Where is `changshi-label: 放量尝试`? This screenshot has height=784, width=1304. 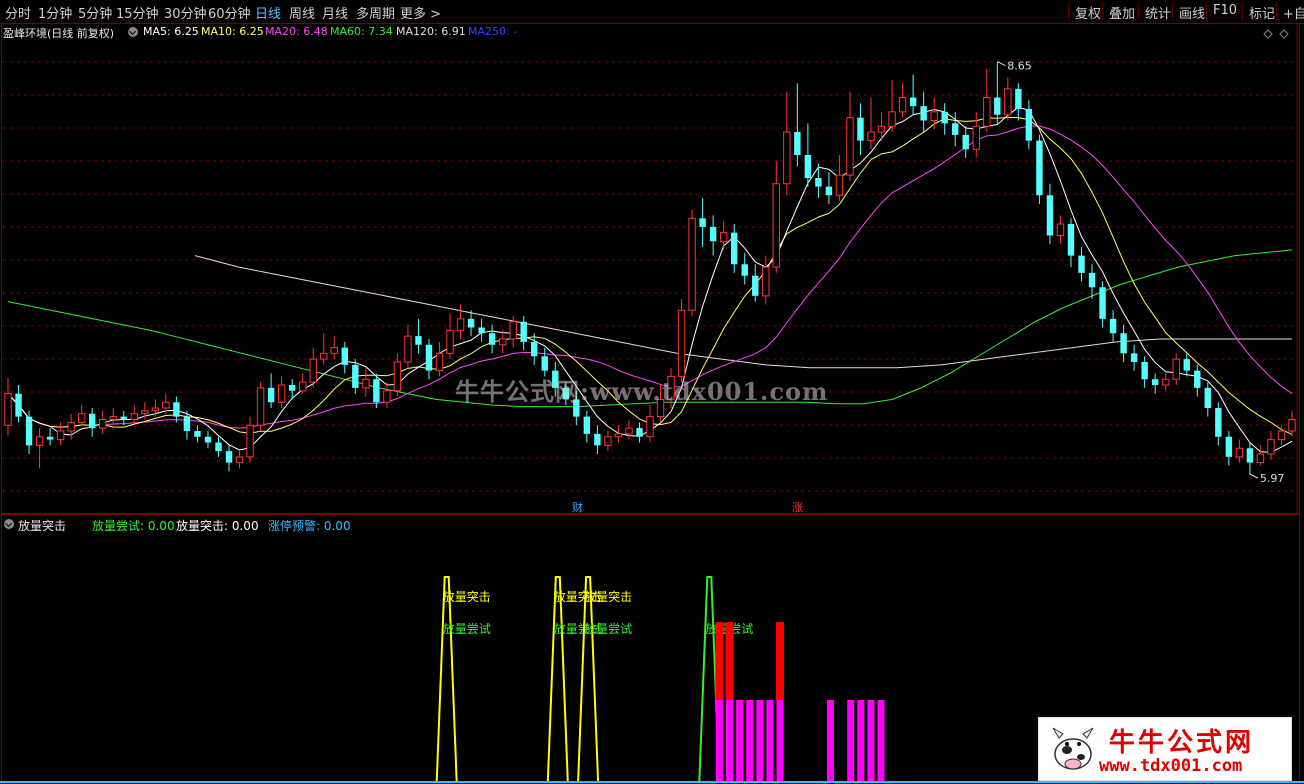 changshi-label: 放量尝试 is located at coordinates (608, 628).